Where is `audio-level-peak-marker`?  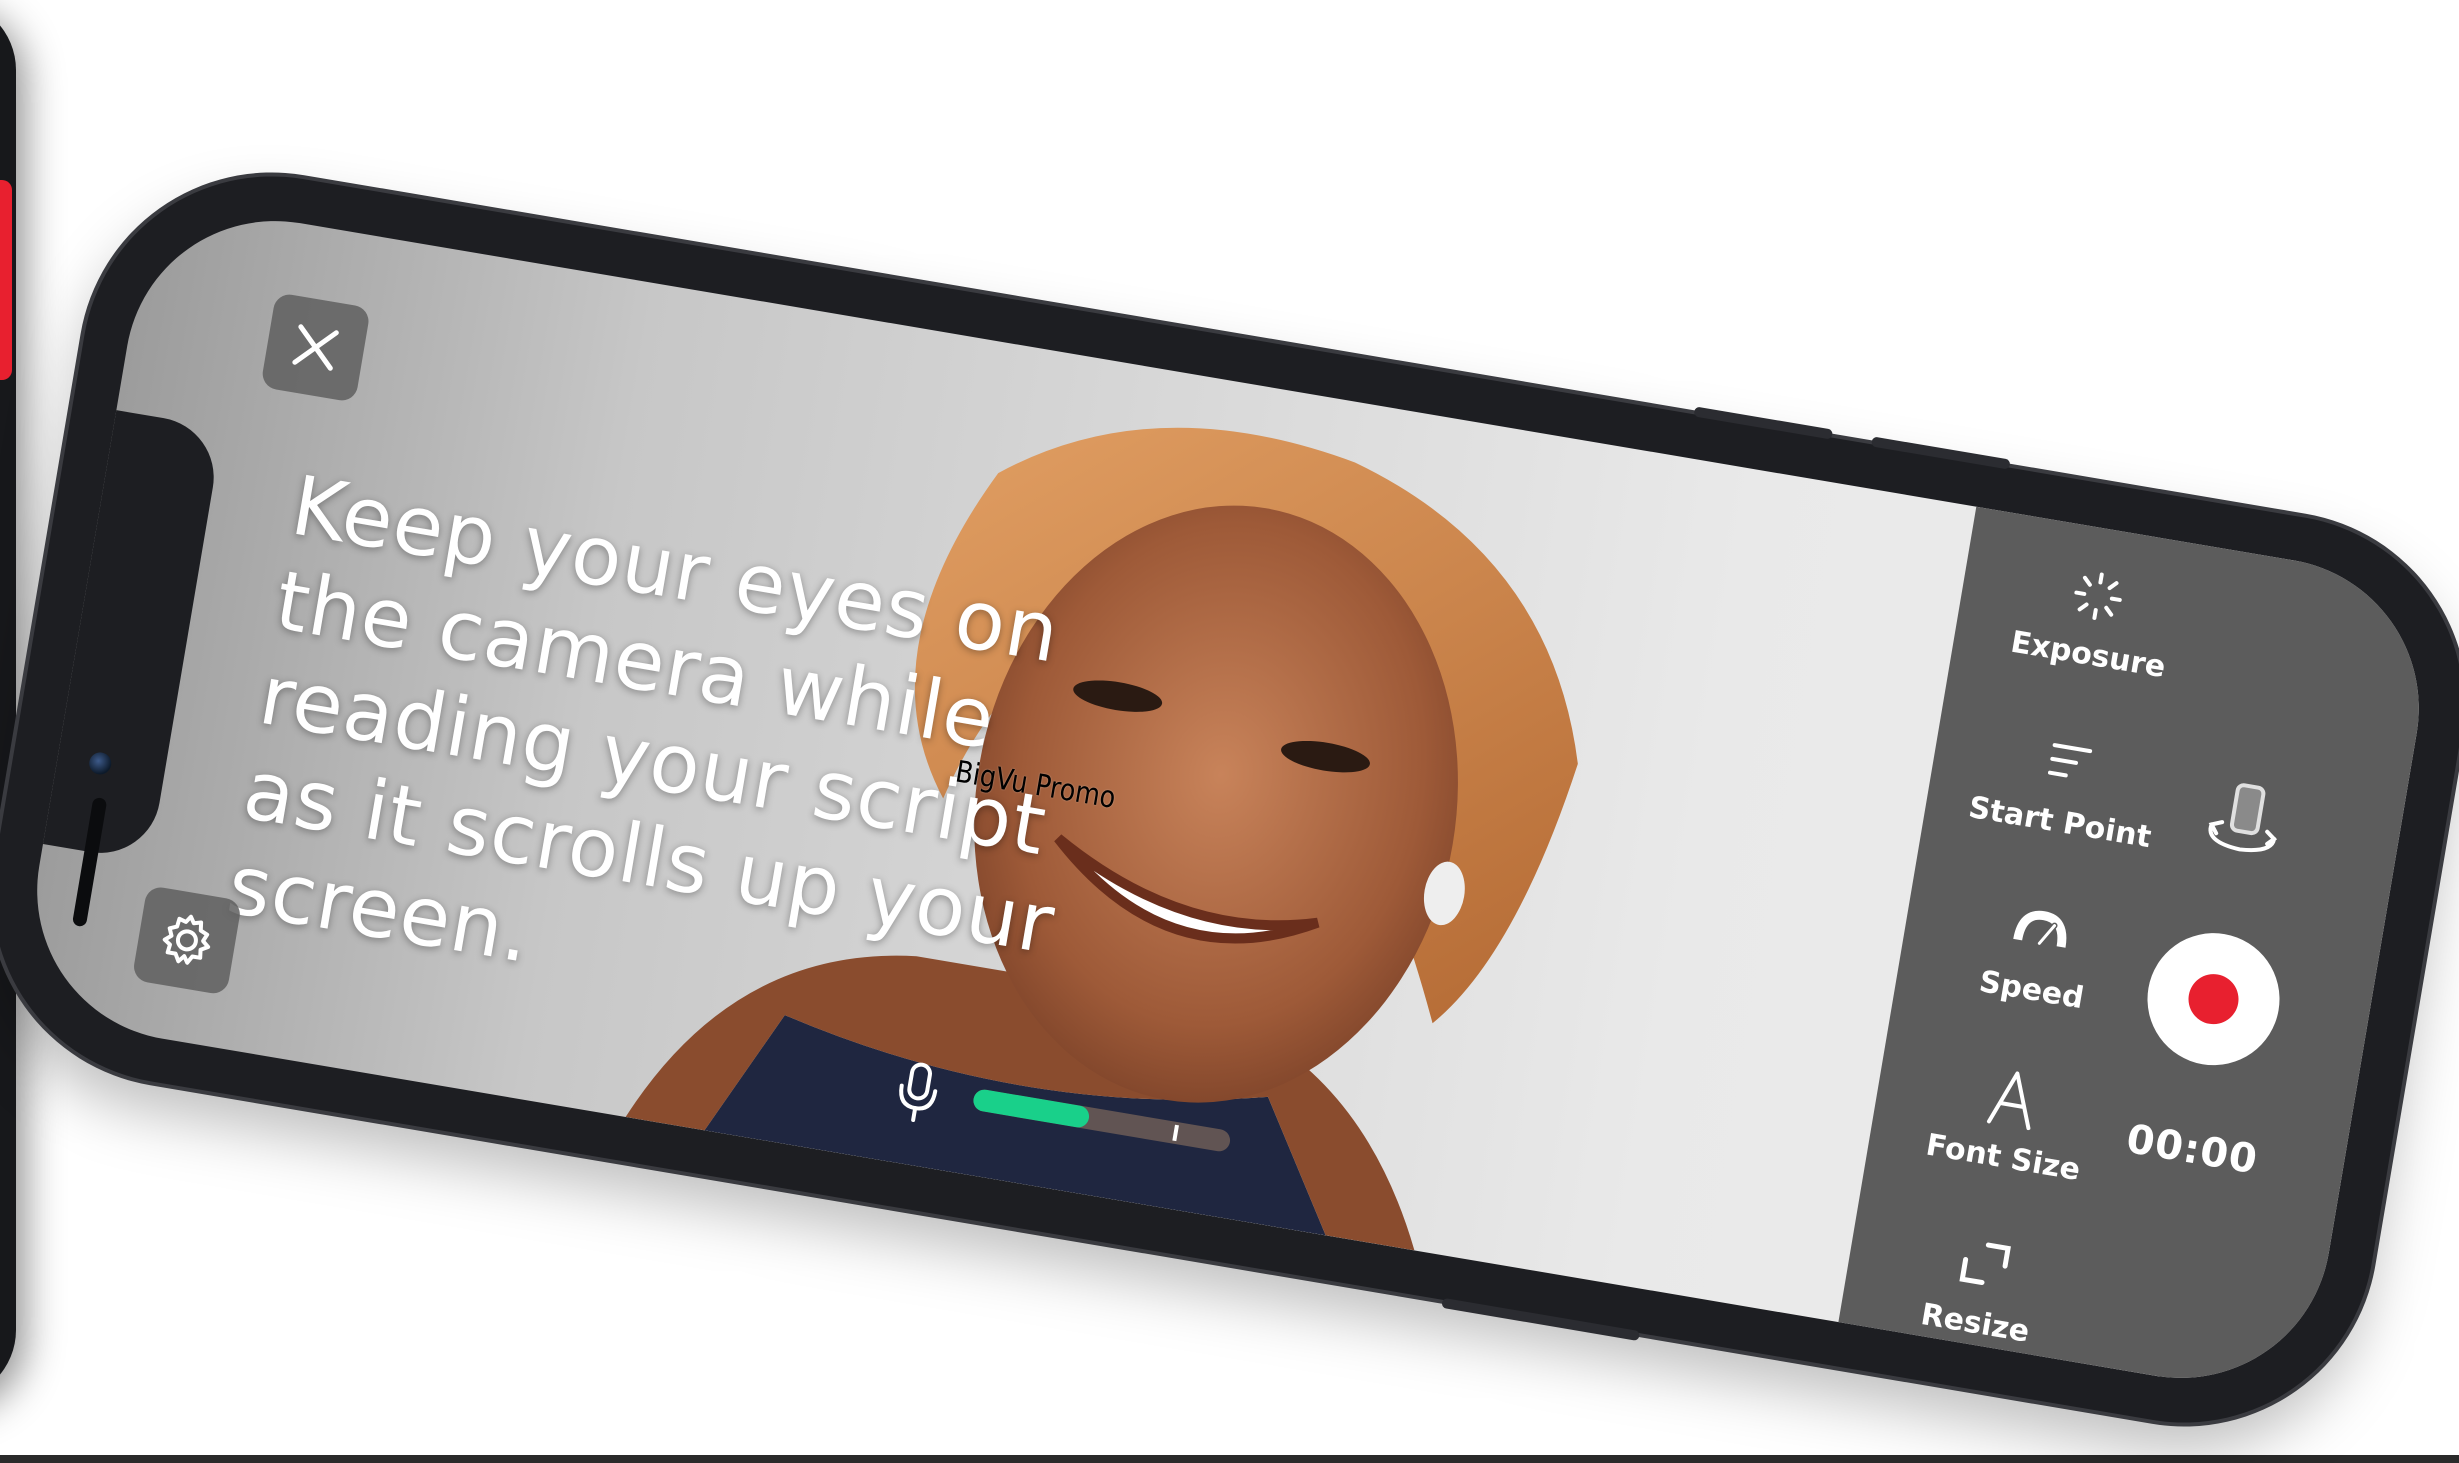 audio-level-peak-marker is located at coordinates (1175, 1133).